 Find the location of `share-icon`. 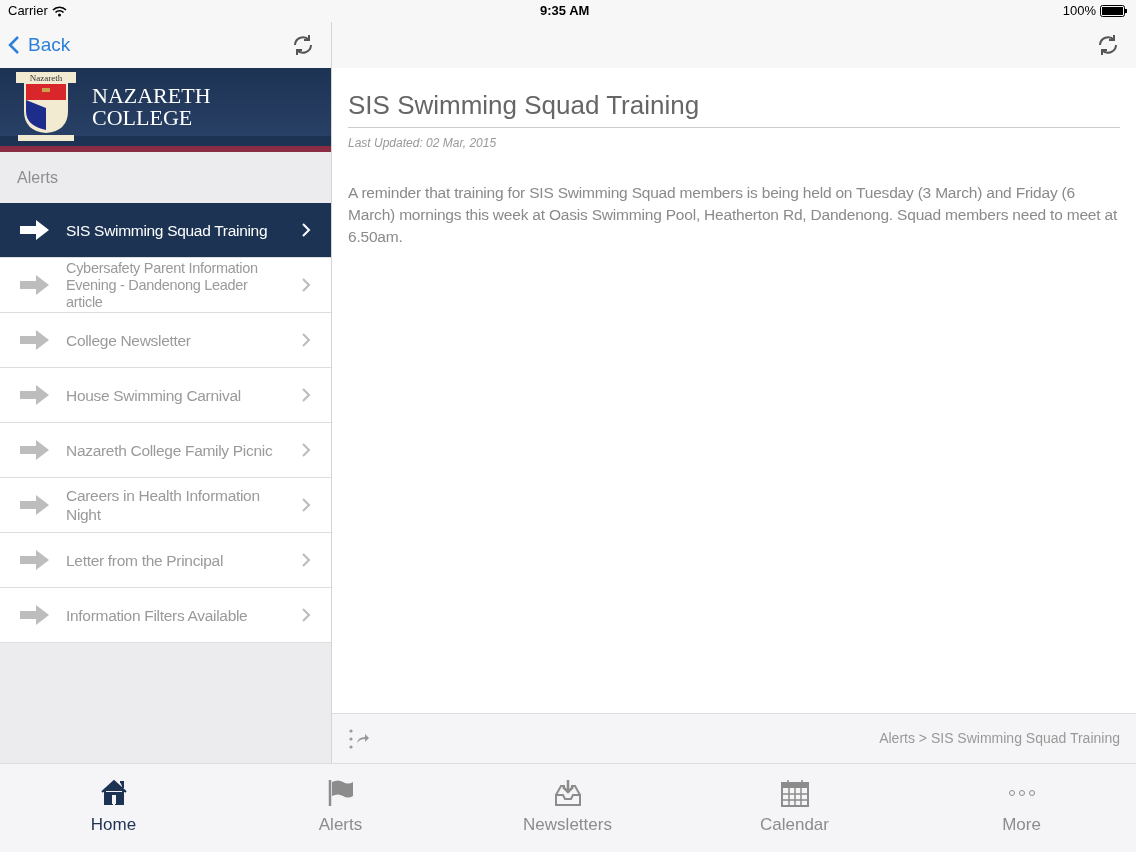

share-icon is located at coordinates (359, 738).